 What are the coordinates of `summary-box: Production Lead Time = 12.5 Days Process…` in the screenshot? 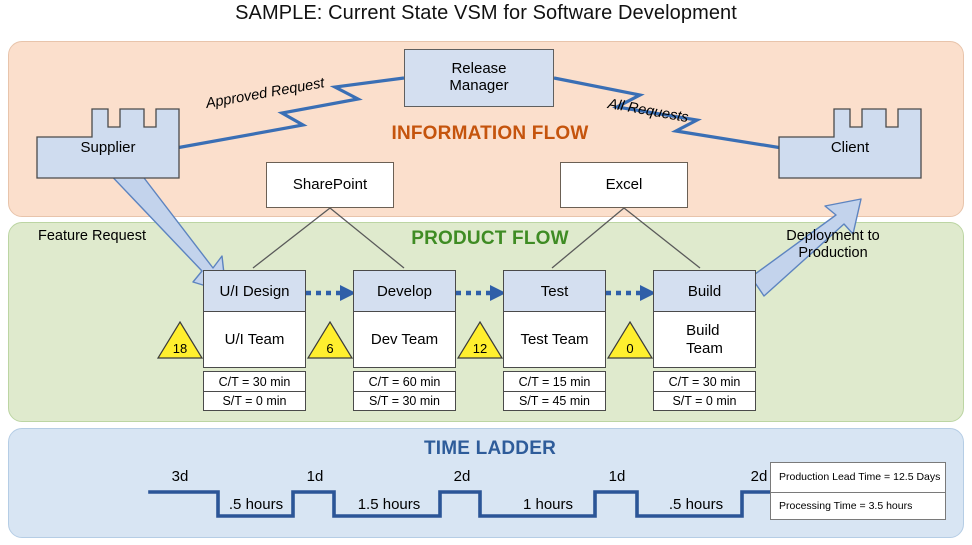 It's located at (858, 491).